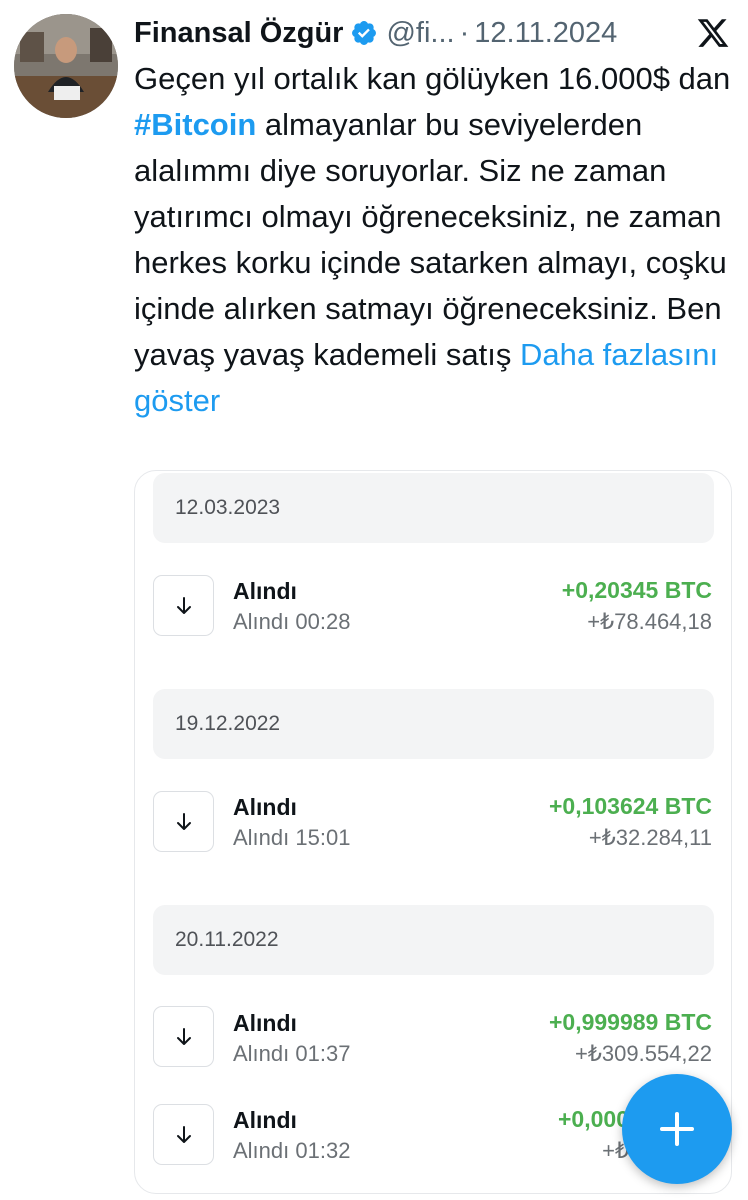  I want to click on compose-button, so click(677, 1129).